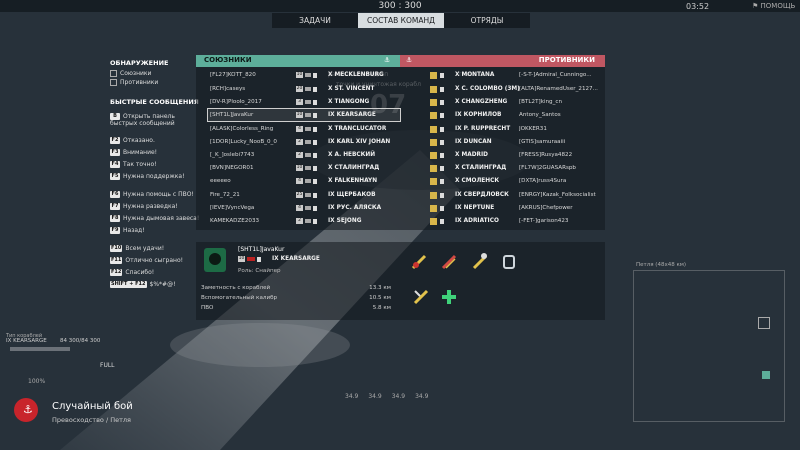  I want to click on detail-ship-name: IX KEARSARGE, so click(296, 259).